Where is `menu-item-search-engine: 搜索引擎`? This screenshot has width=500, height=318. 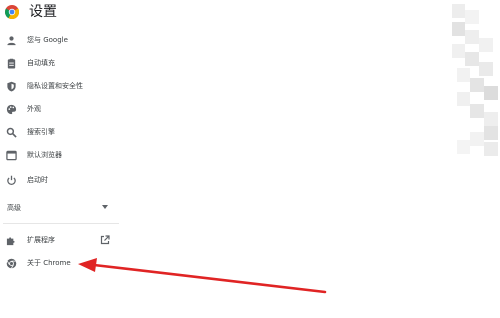 menu-item-search-engine: 搜索引擎 is located at coordinates (59, 133).